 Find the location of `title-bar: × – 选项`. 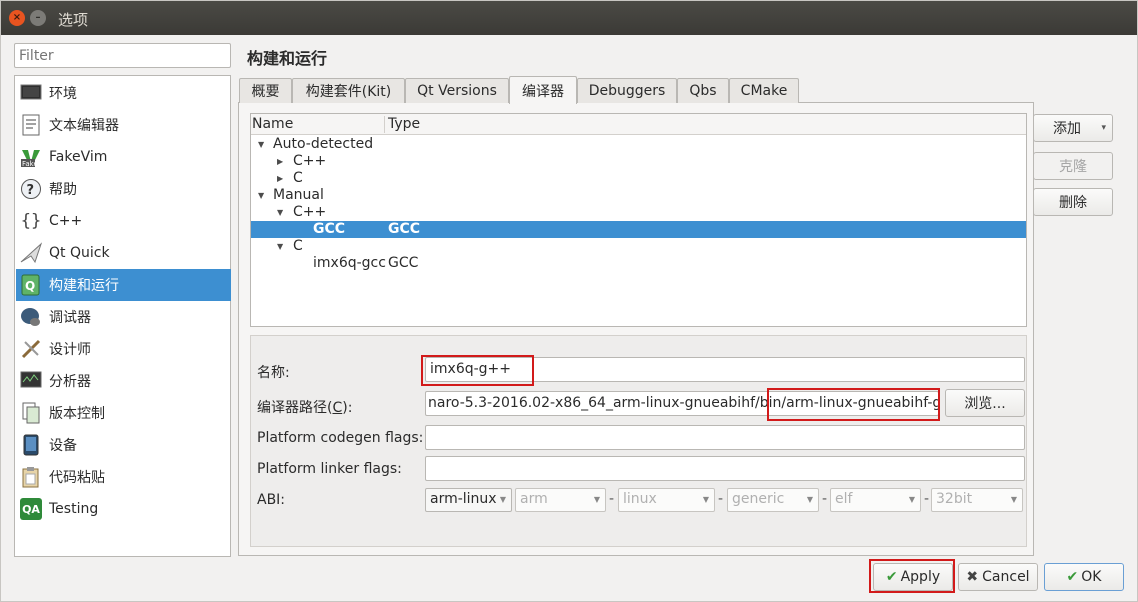

title-bar: × – 选项 is located at coordinates (569, 18).